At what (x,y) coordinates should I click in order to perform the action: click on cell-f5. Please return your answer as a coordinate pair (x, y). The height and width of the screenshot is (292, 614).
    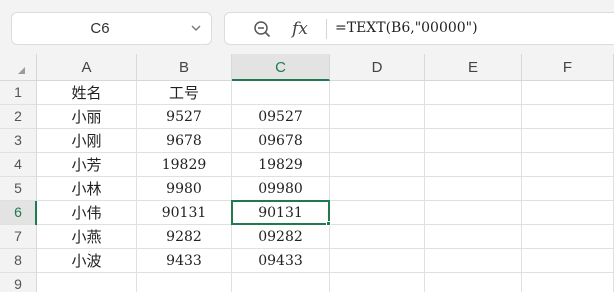
    Looking at the image, I should click on (568, 189).